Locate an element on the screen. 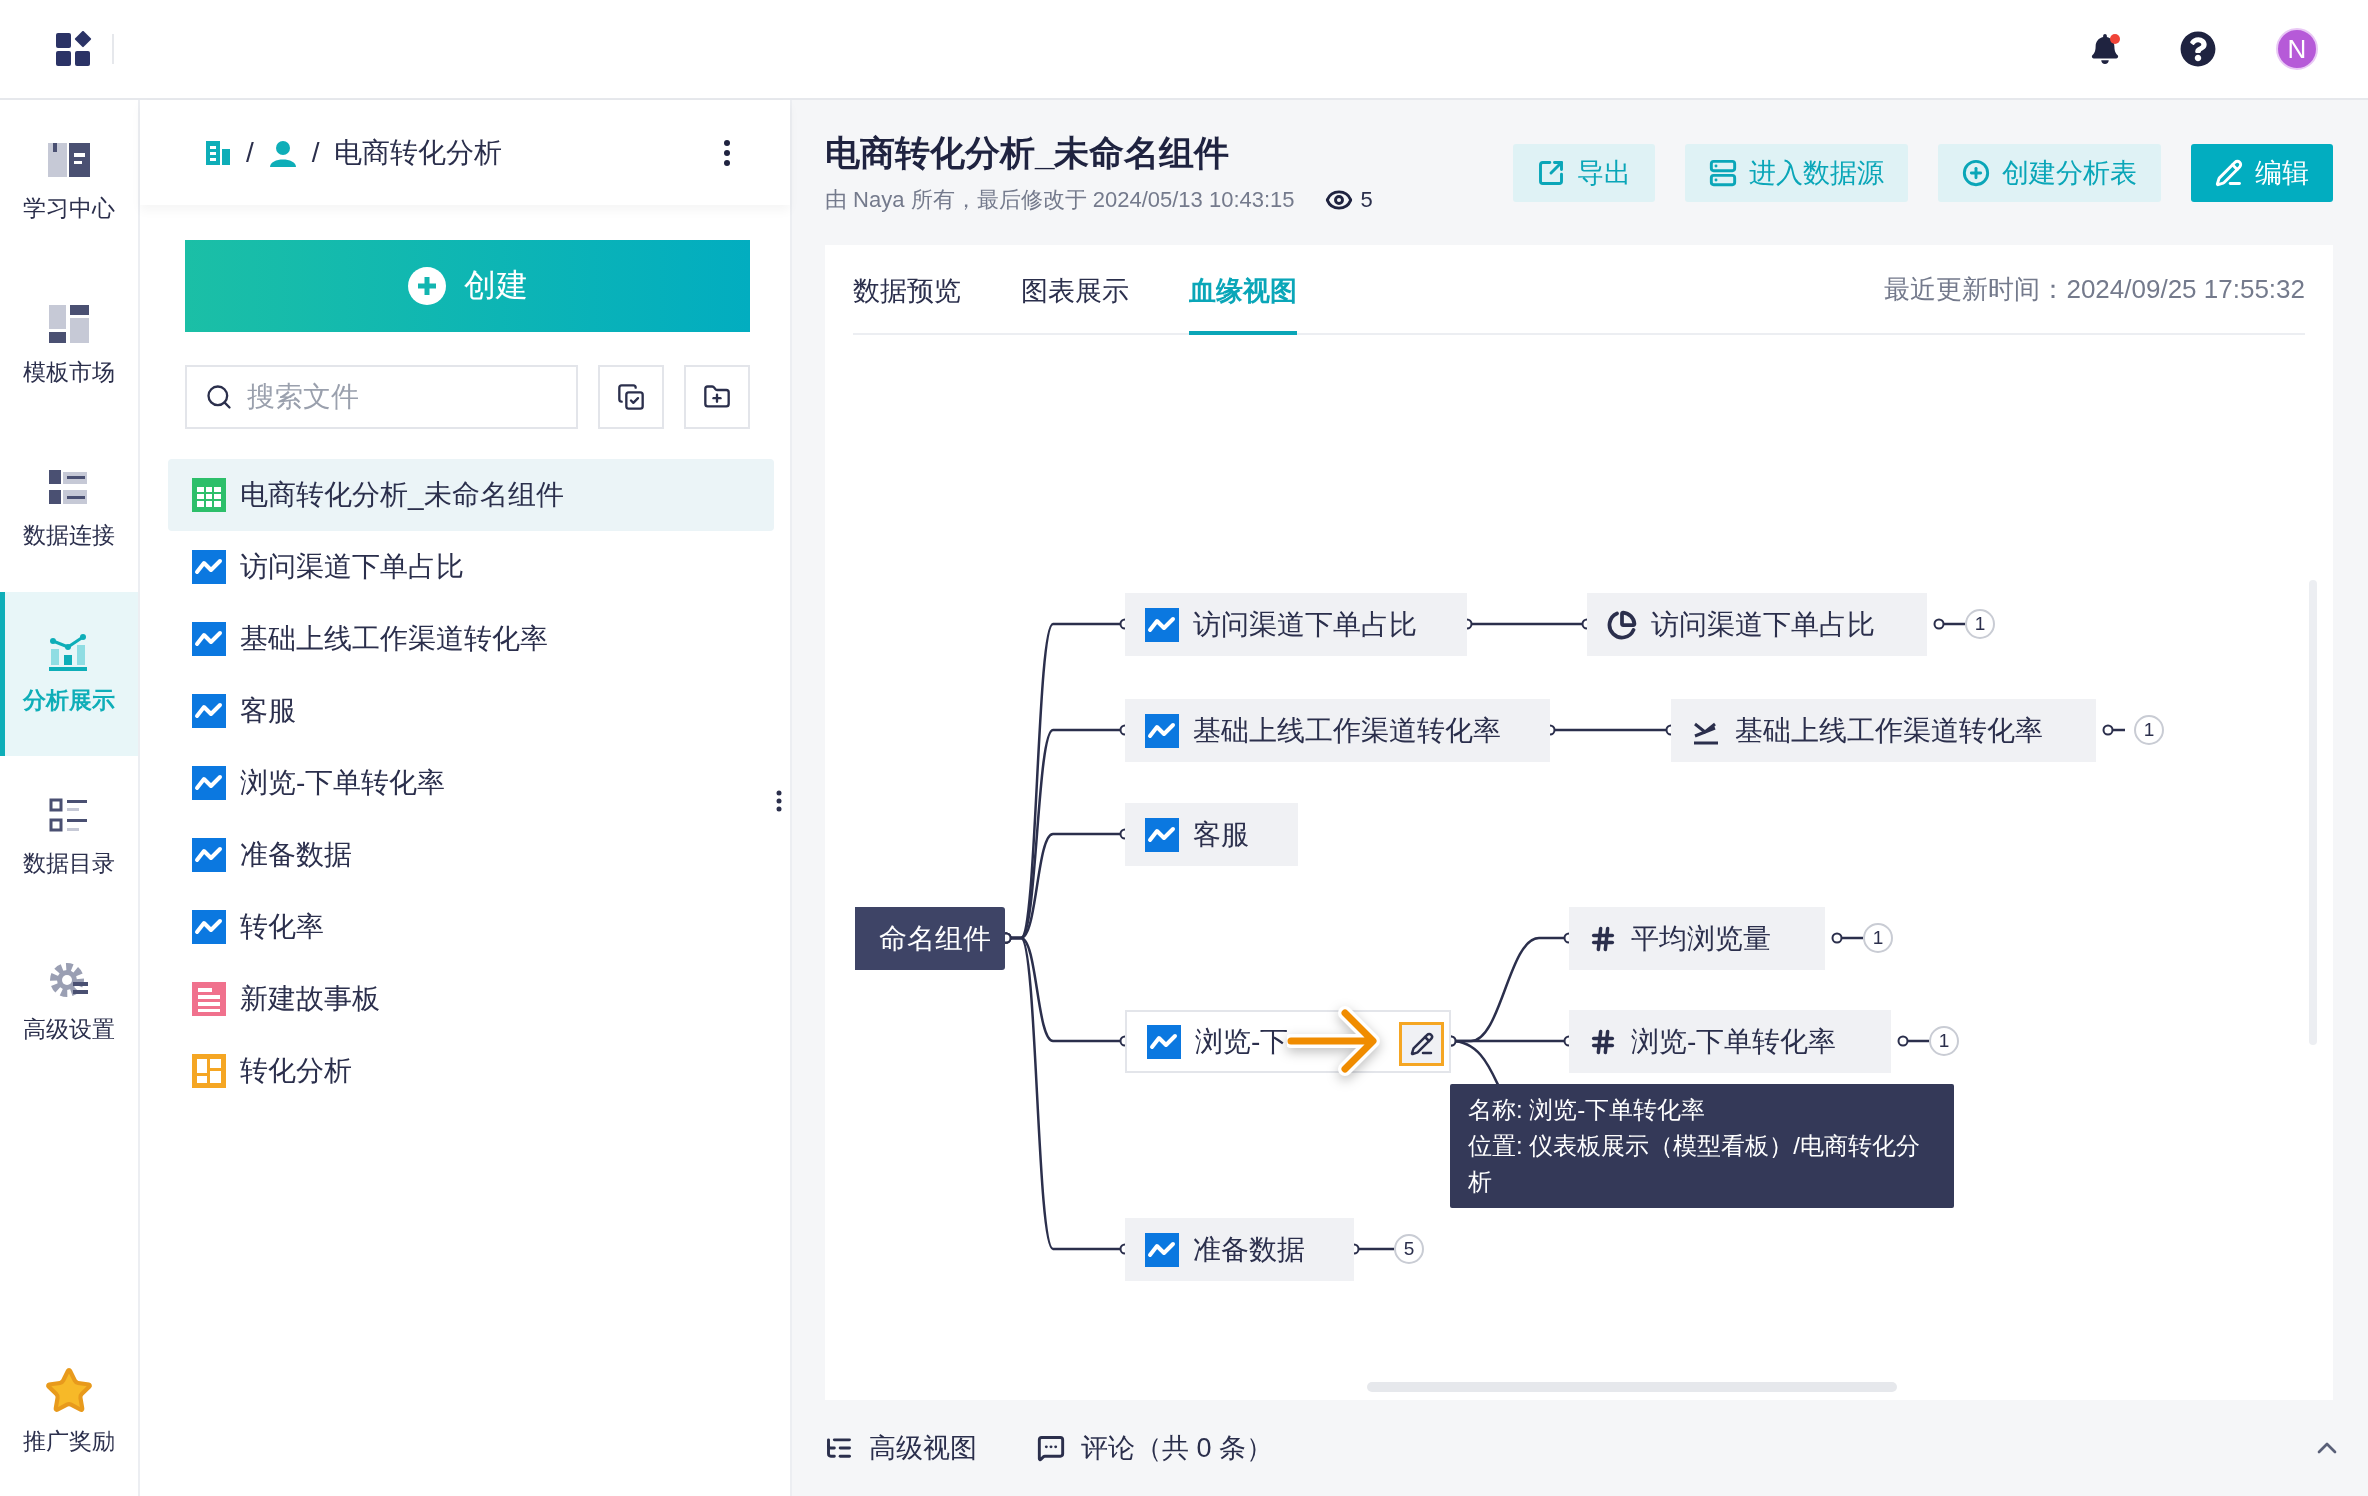 This screenshot has height=1496, width=2368. batch-select-button is located at coordinates (631, 397).